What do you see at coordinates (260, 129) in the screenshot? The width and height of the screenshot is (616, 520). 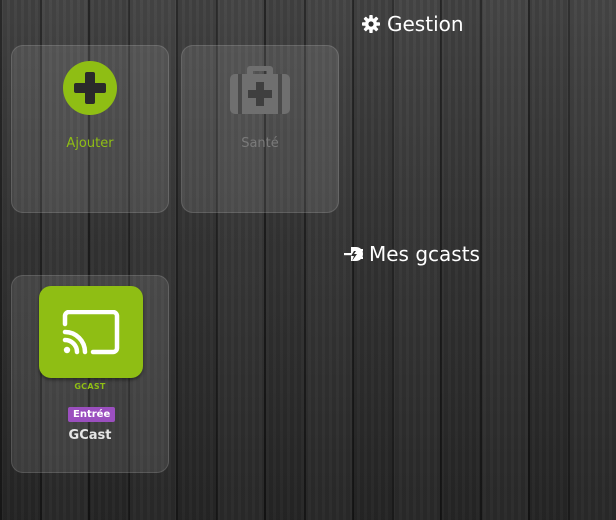 I see `health-tile: Santé` at bounding box center [260, 129].